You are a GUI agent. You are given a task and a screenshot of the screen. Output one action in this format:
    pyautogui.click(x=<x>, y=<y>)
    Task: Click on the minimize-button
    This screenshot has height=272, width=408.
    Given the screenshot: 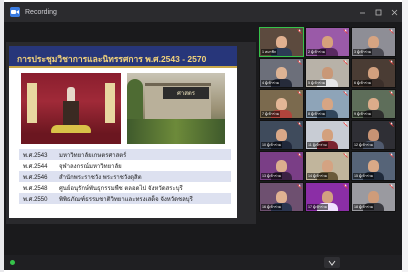 What is the action you would take?
    pyautogui.click(x=362, y=12)
    